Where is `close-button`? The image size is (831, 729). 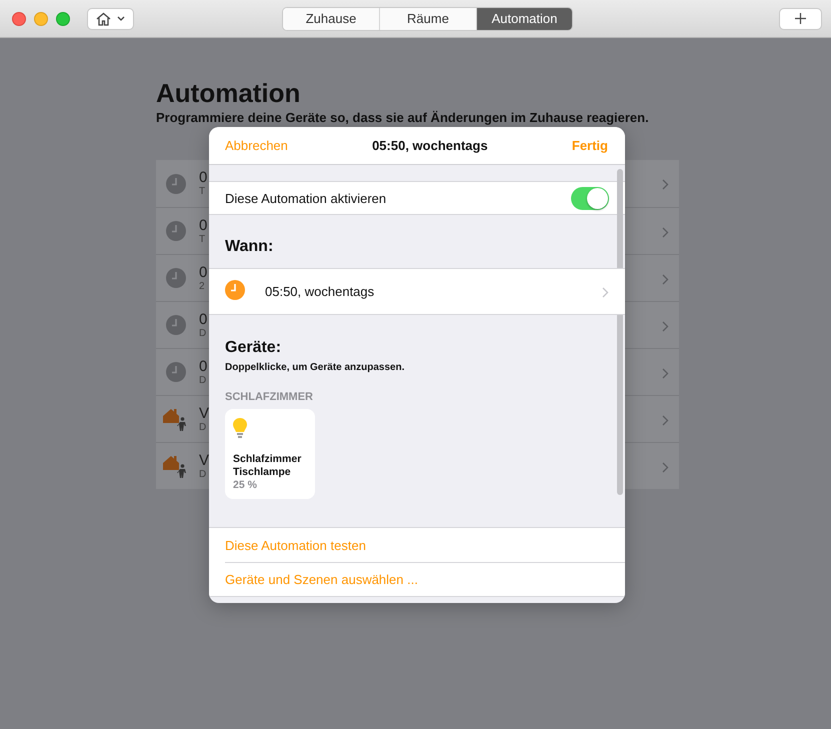
close-button is located at coordinates (19, 19).